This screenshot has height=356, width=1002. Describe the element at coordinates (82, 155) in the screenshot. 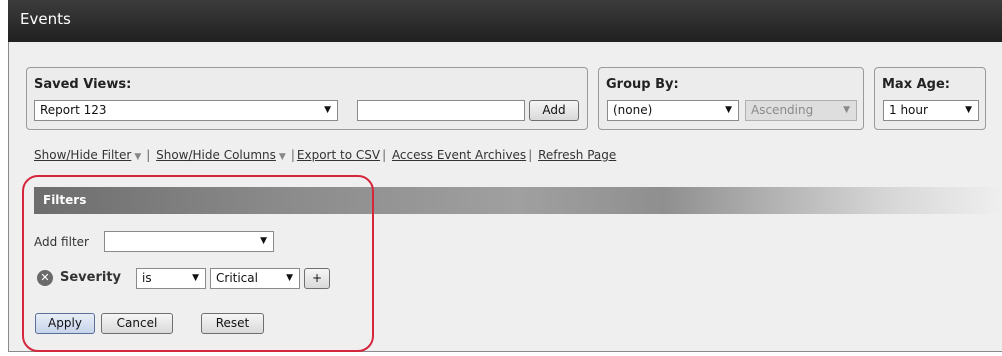

I see `show-hide-filter-link: Show/Hide Filter` at that location.